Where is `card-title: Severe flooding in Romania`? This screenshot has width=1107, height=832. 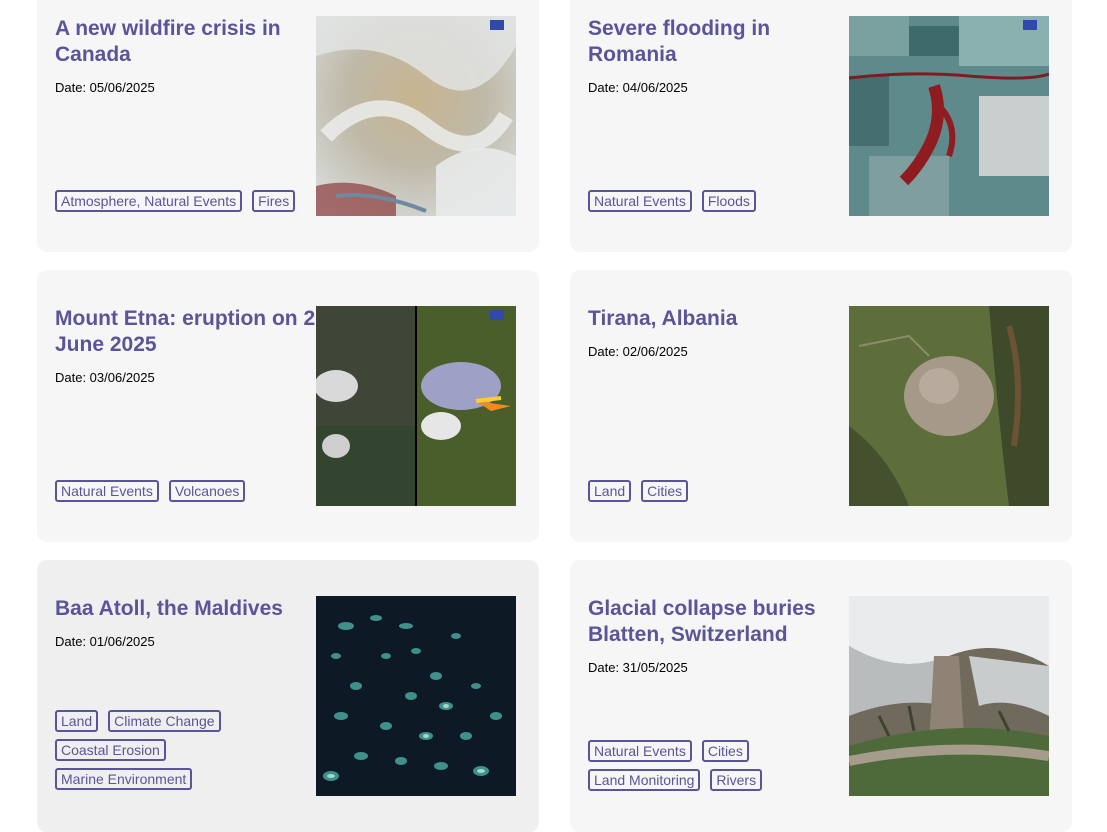 card-title: Severe flooding in Romania is located at coordinates (719, 42).